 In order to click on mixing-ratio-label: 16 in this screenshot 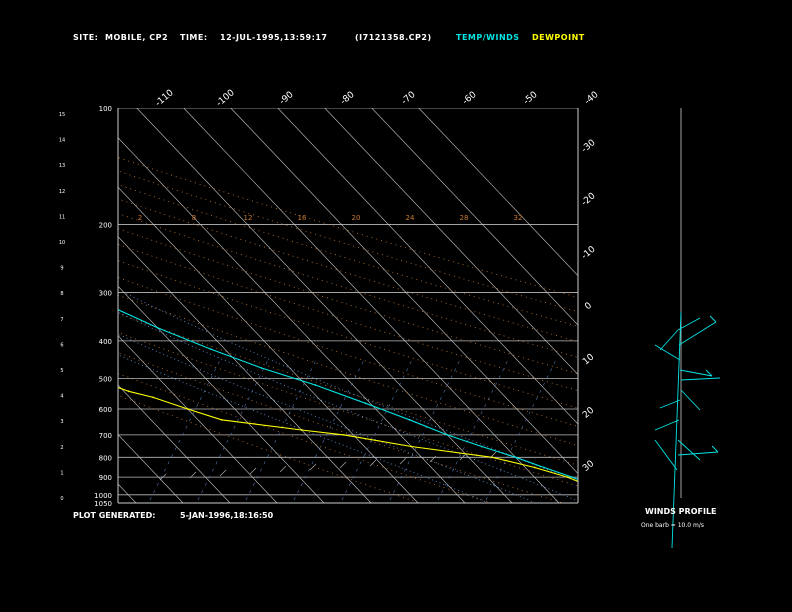, I will do `click(302, 218)`.